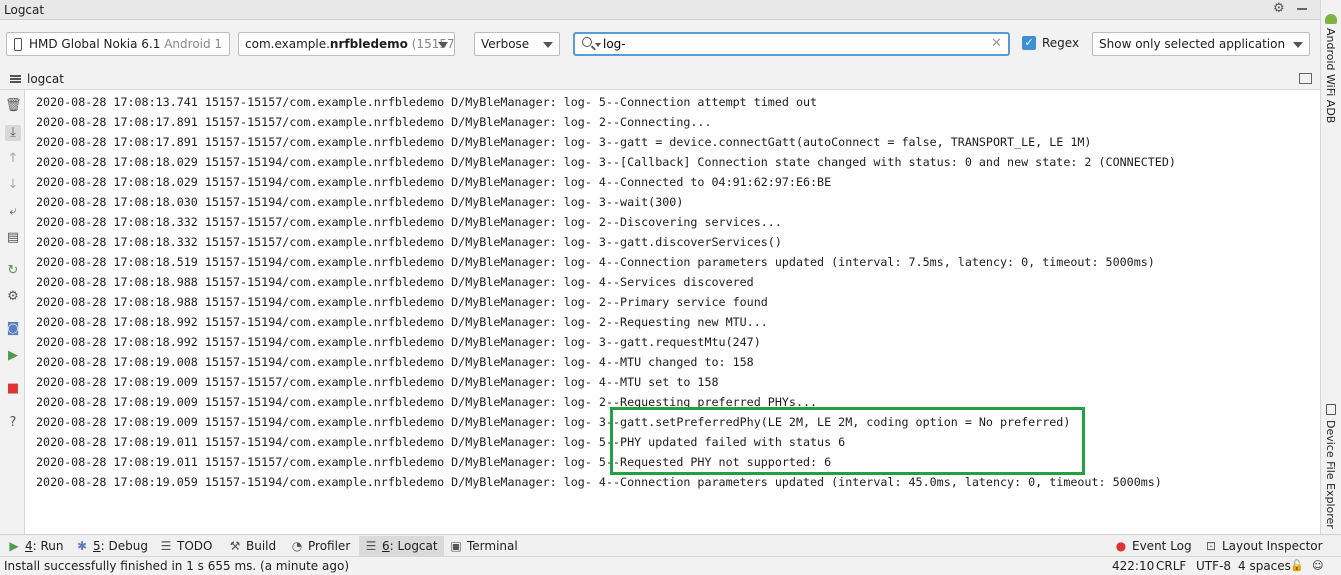  What do you see at coordinates (253, 546) in the screenshot?
I see `build-tool-button: ⚒ Build` at bounding box center [253, 546].